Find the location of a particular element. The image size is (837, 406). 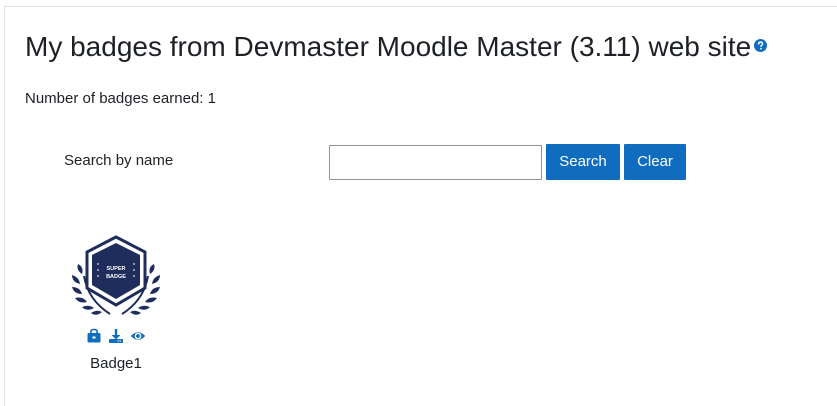

badge-count: Number of badges earned: 1 is located at coordinates (120, 98).